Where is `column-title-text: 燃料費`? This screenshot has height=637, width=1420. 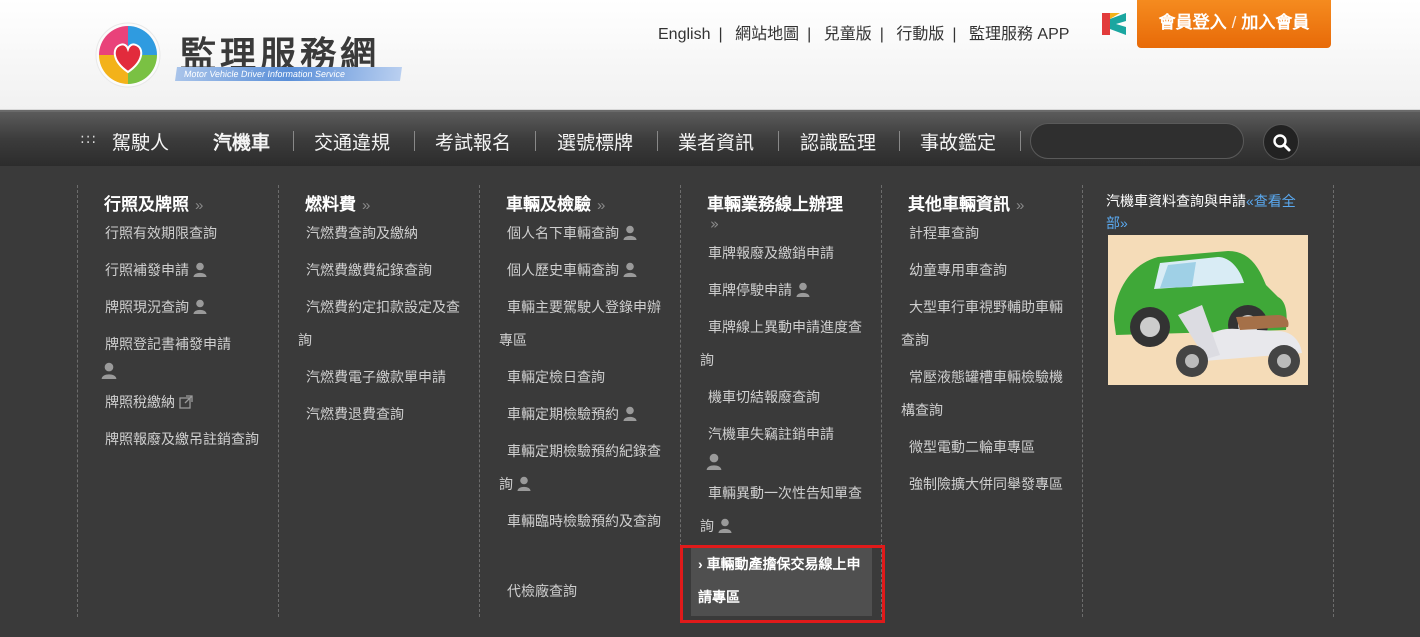
column-title-text: 燃料費 is located at coordinates (330, 204).